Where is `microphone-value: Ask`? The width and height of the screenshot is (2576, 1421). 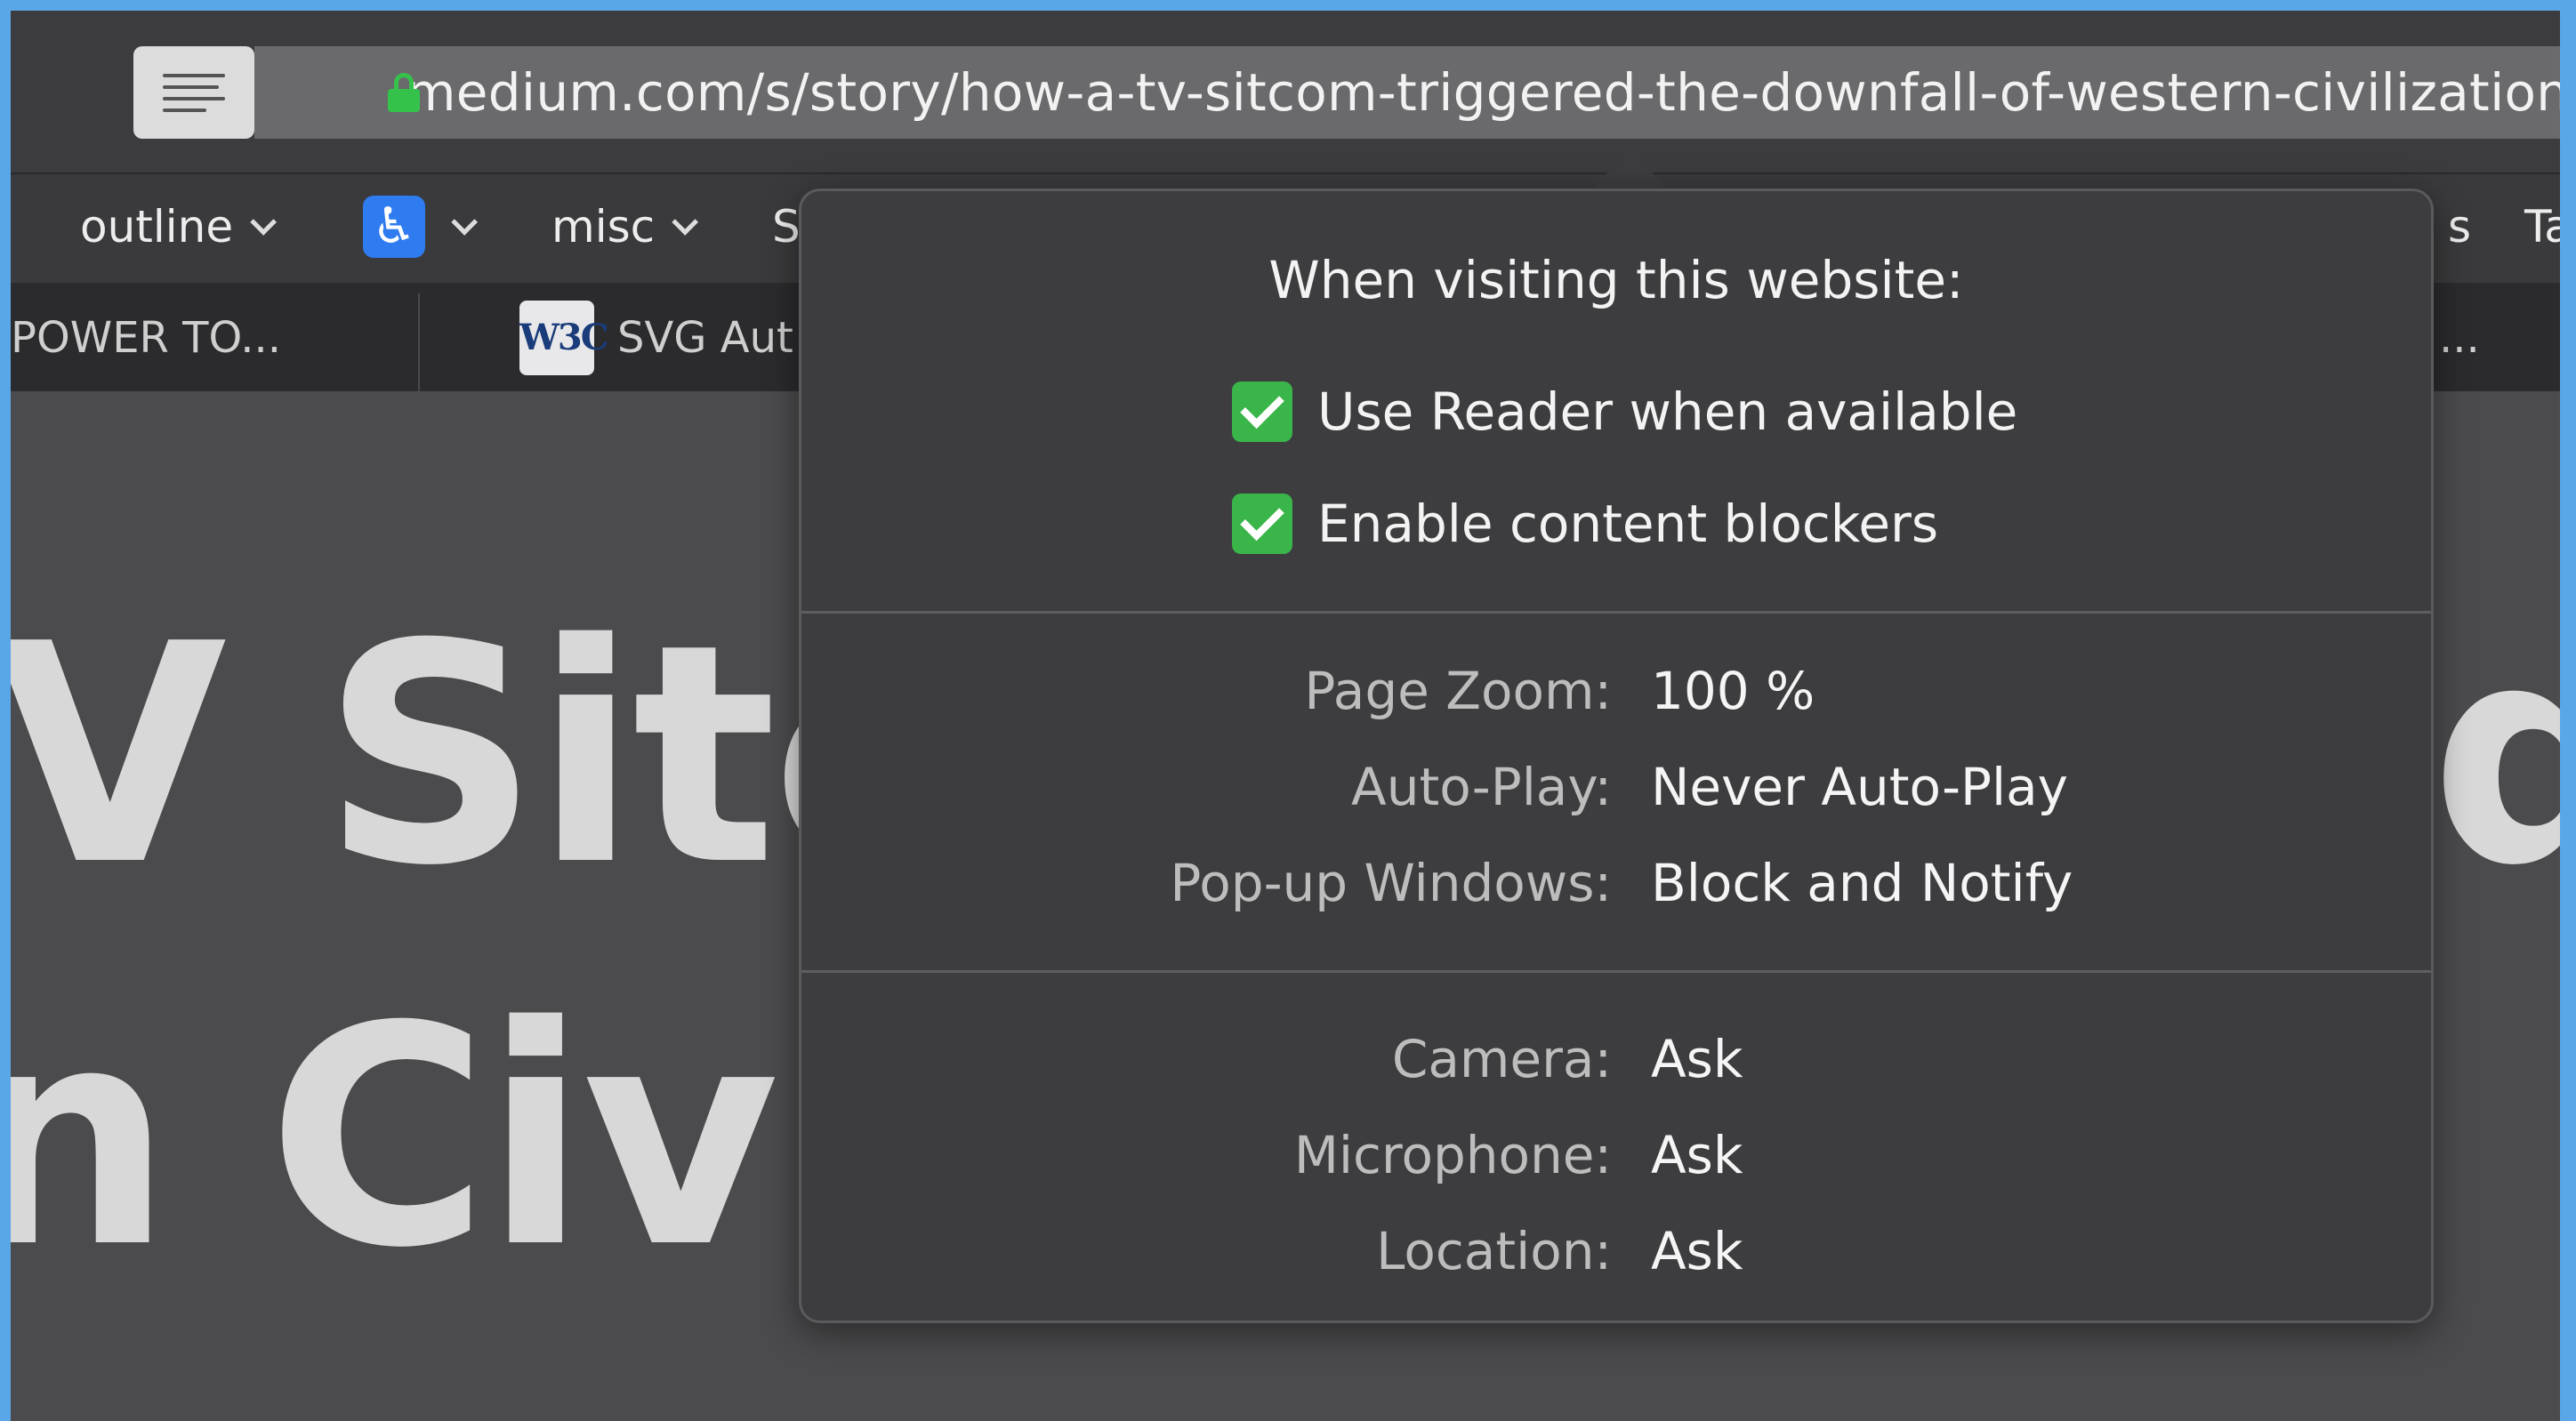 microphone-value: Ask is located at coordinates (1697, 1155).